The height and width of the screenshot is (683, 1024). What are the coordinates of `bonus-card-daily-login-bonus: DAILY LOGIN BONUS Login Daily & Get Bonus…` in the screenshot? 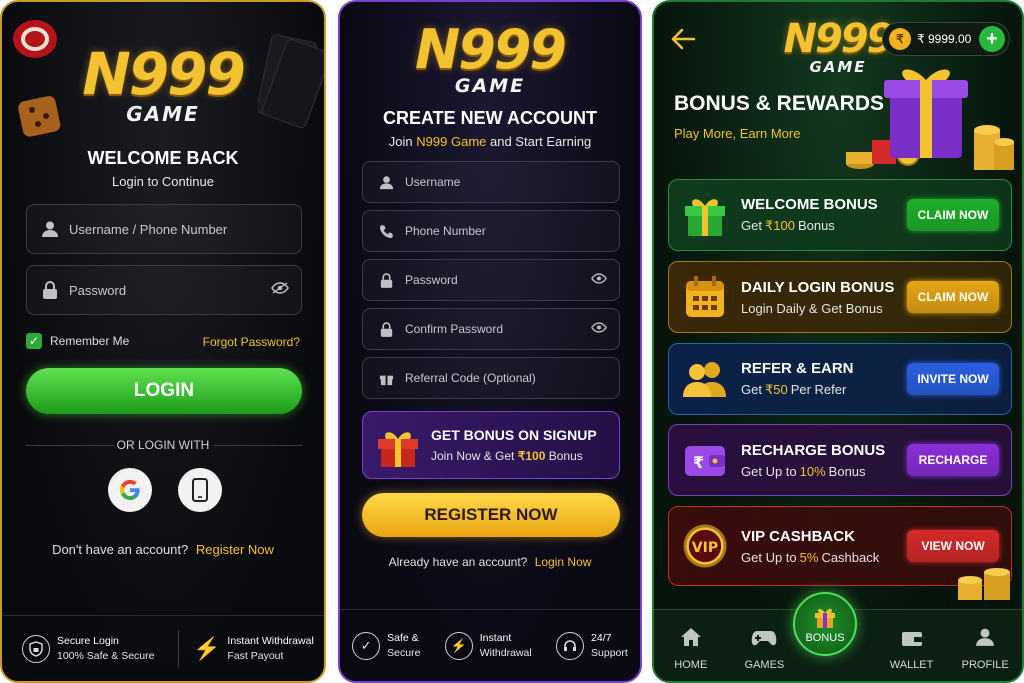 It's located at (840, 297).